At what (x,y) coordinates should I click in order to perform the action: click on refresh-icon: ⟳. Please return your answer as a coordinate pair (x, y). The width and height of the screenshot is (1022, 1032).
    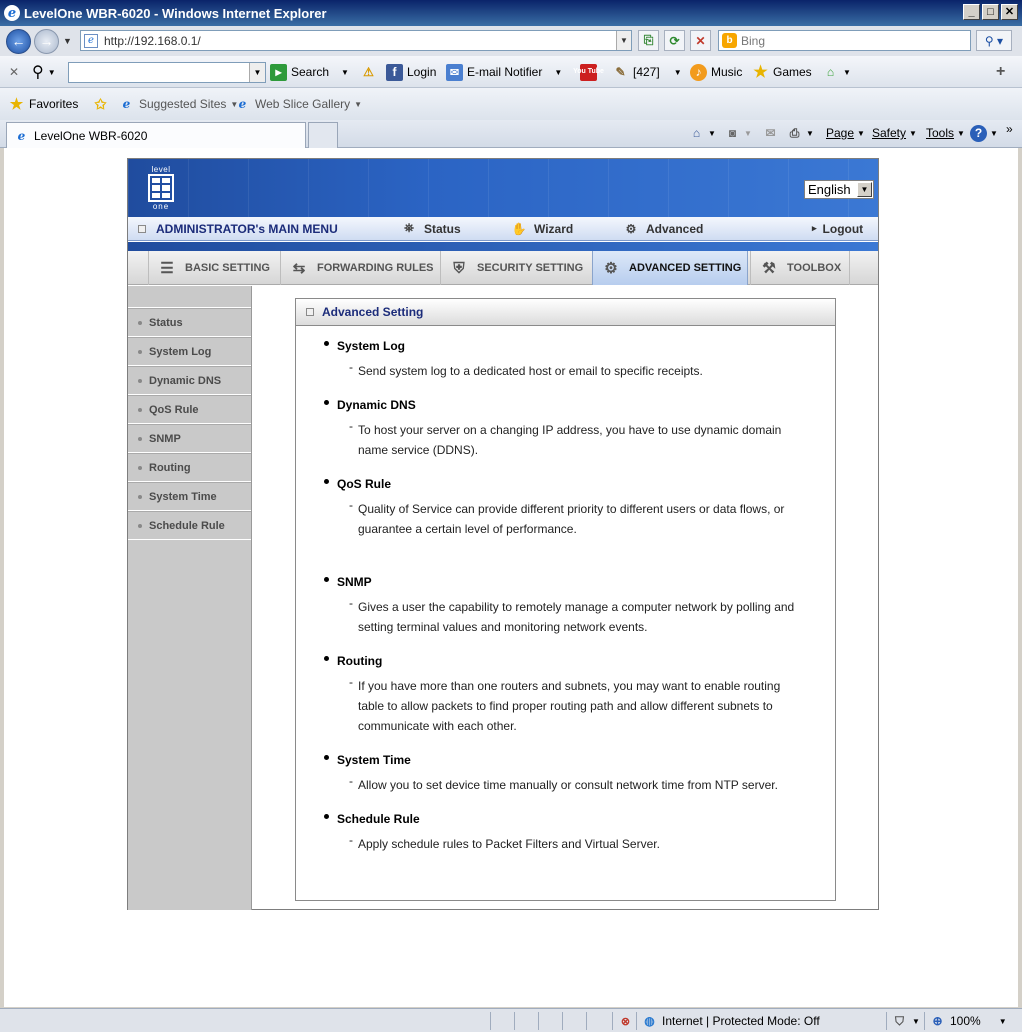
    Looking at the image, I should click on (674, 40).